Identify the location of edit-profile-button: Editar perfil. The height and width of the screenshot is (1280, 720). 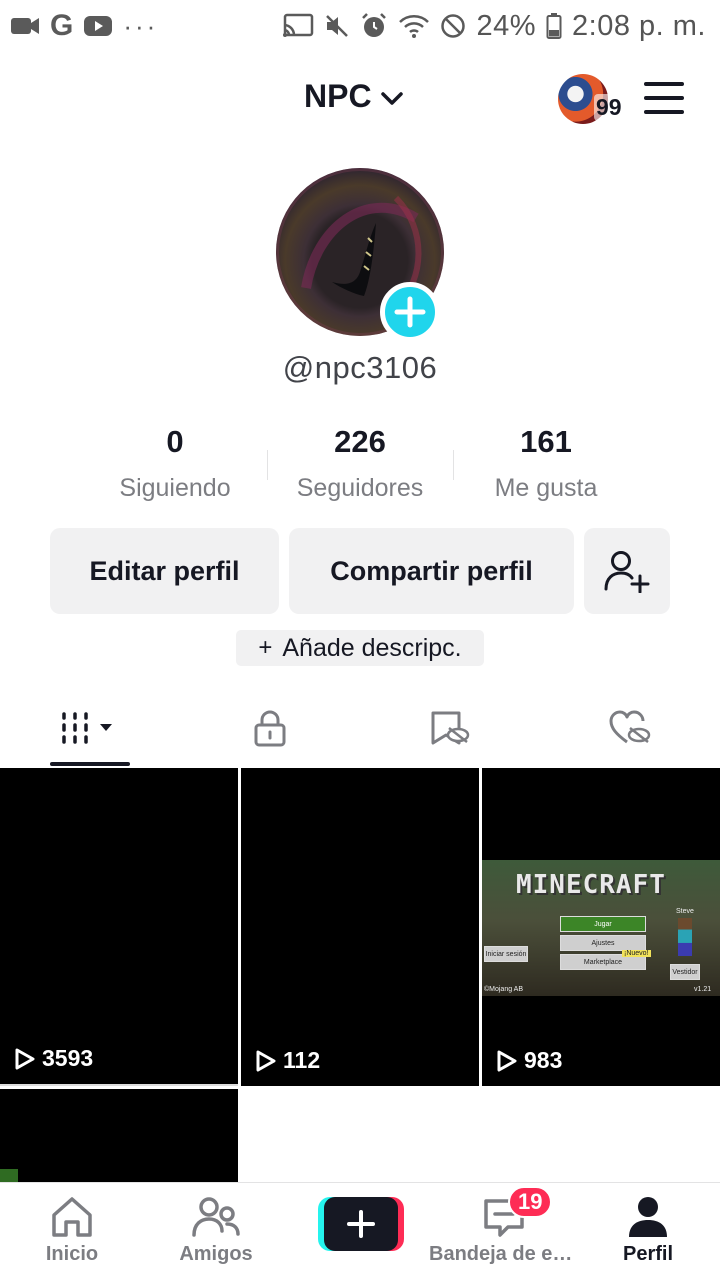
(164, 571).